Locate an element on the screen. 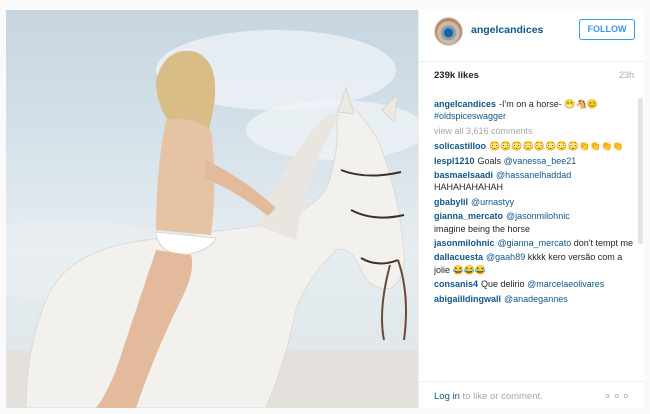 This screenshot has width=650, height=414. comment-mention: @anadegannes is located at coordinates (536, 299).